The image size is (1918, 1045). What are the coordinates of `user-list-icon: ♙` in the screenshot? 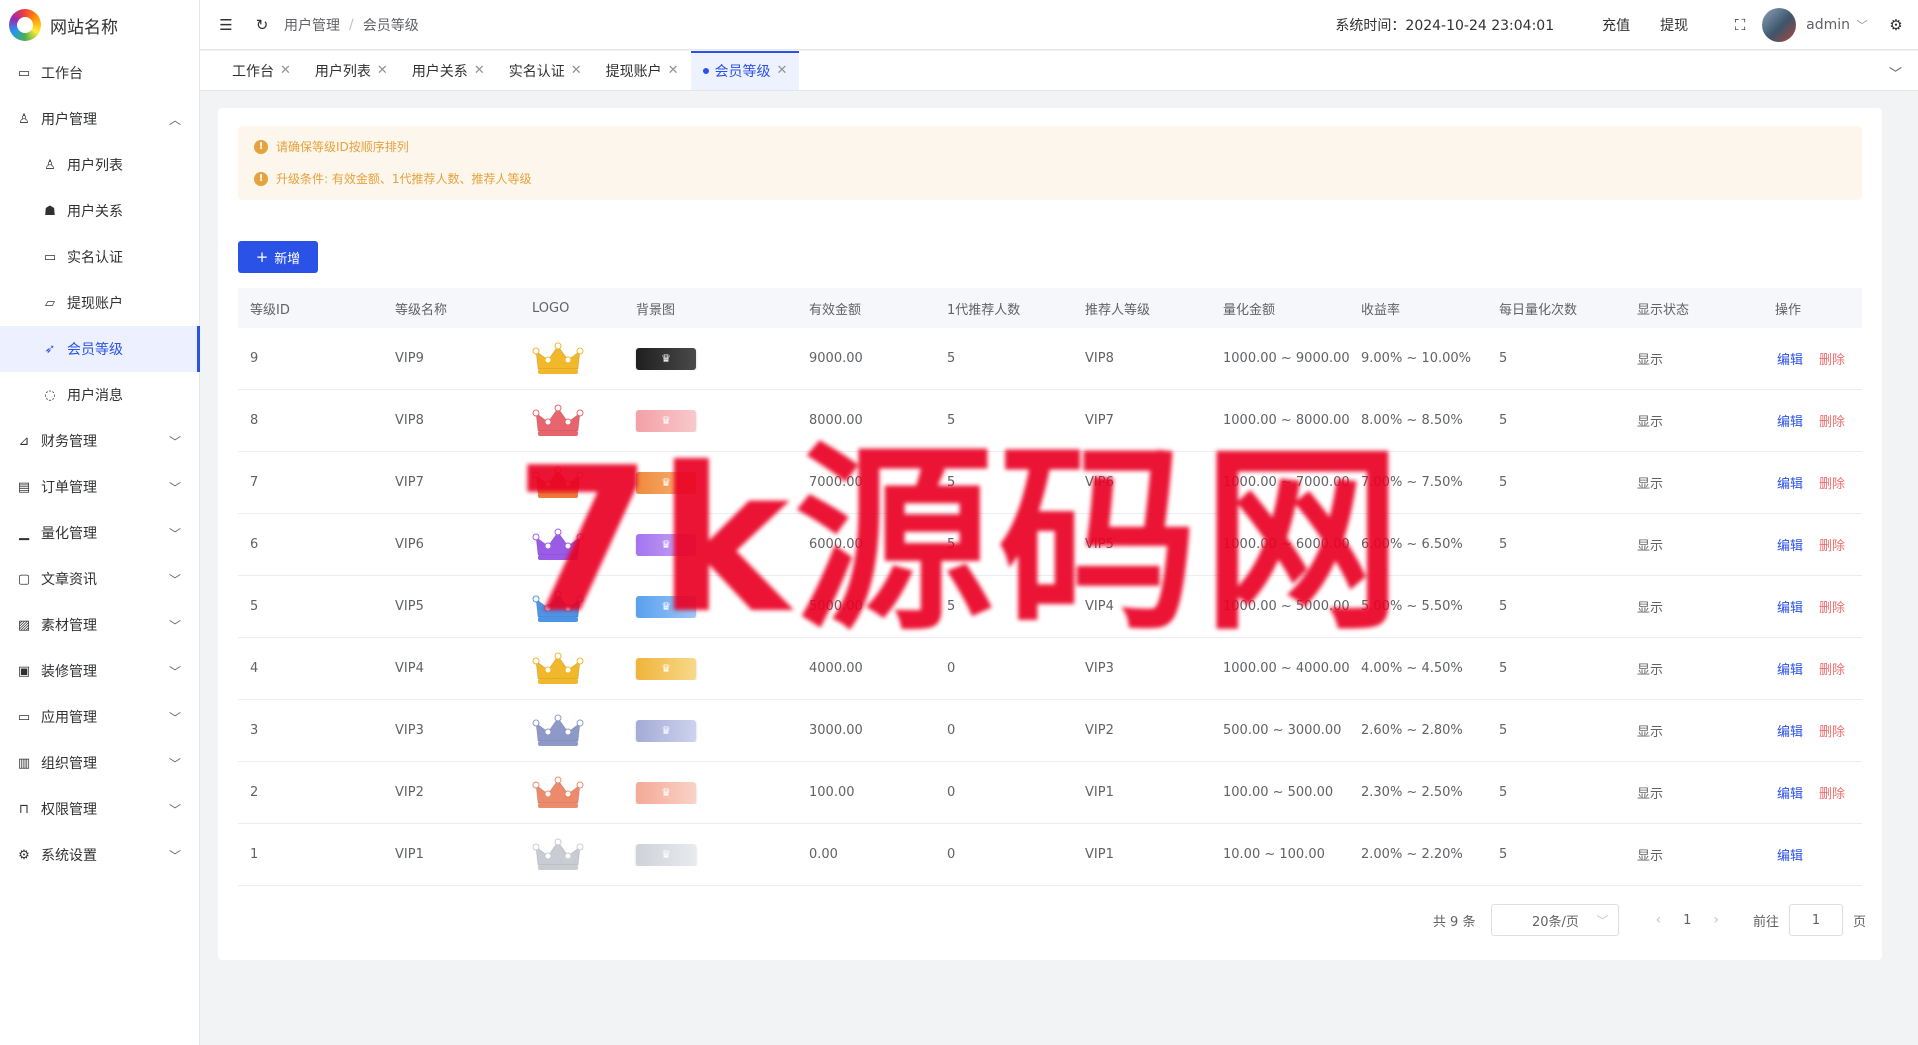 It's located at (50, 165).